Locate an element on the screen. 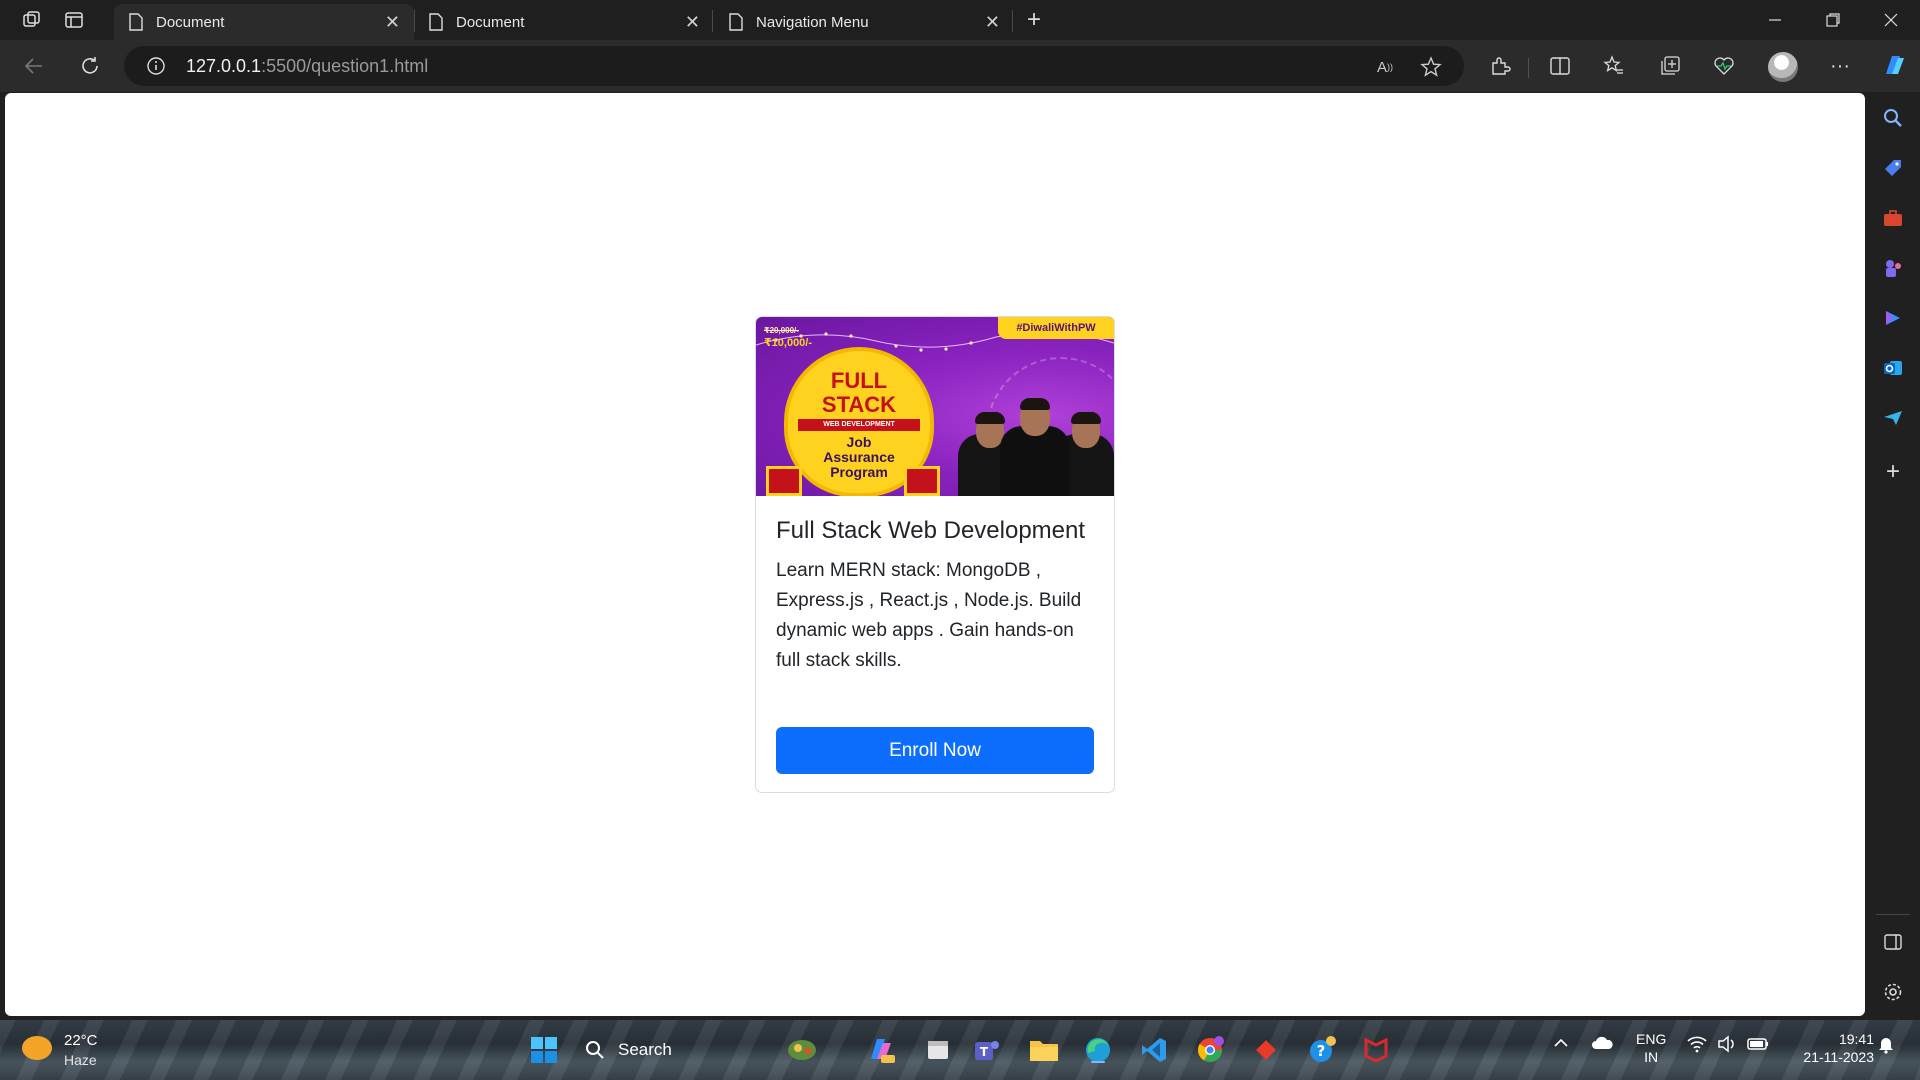 This screenshot has height=1080, width=1920. card-title: Full Stack Web Development is located at coordinates (931, 530).